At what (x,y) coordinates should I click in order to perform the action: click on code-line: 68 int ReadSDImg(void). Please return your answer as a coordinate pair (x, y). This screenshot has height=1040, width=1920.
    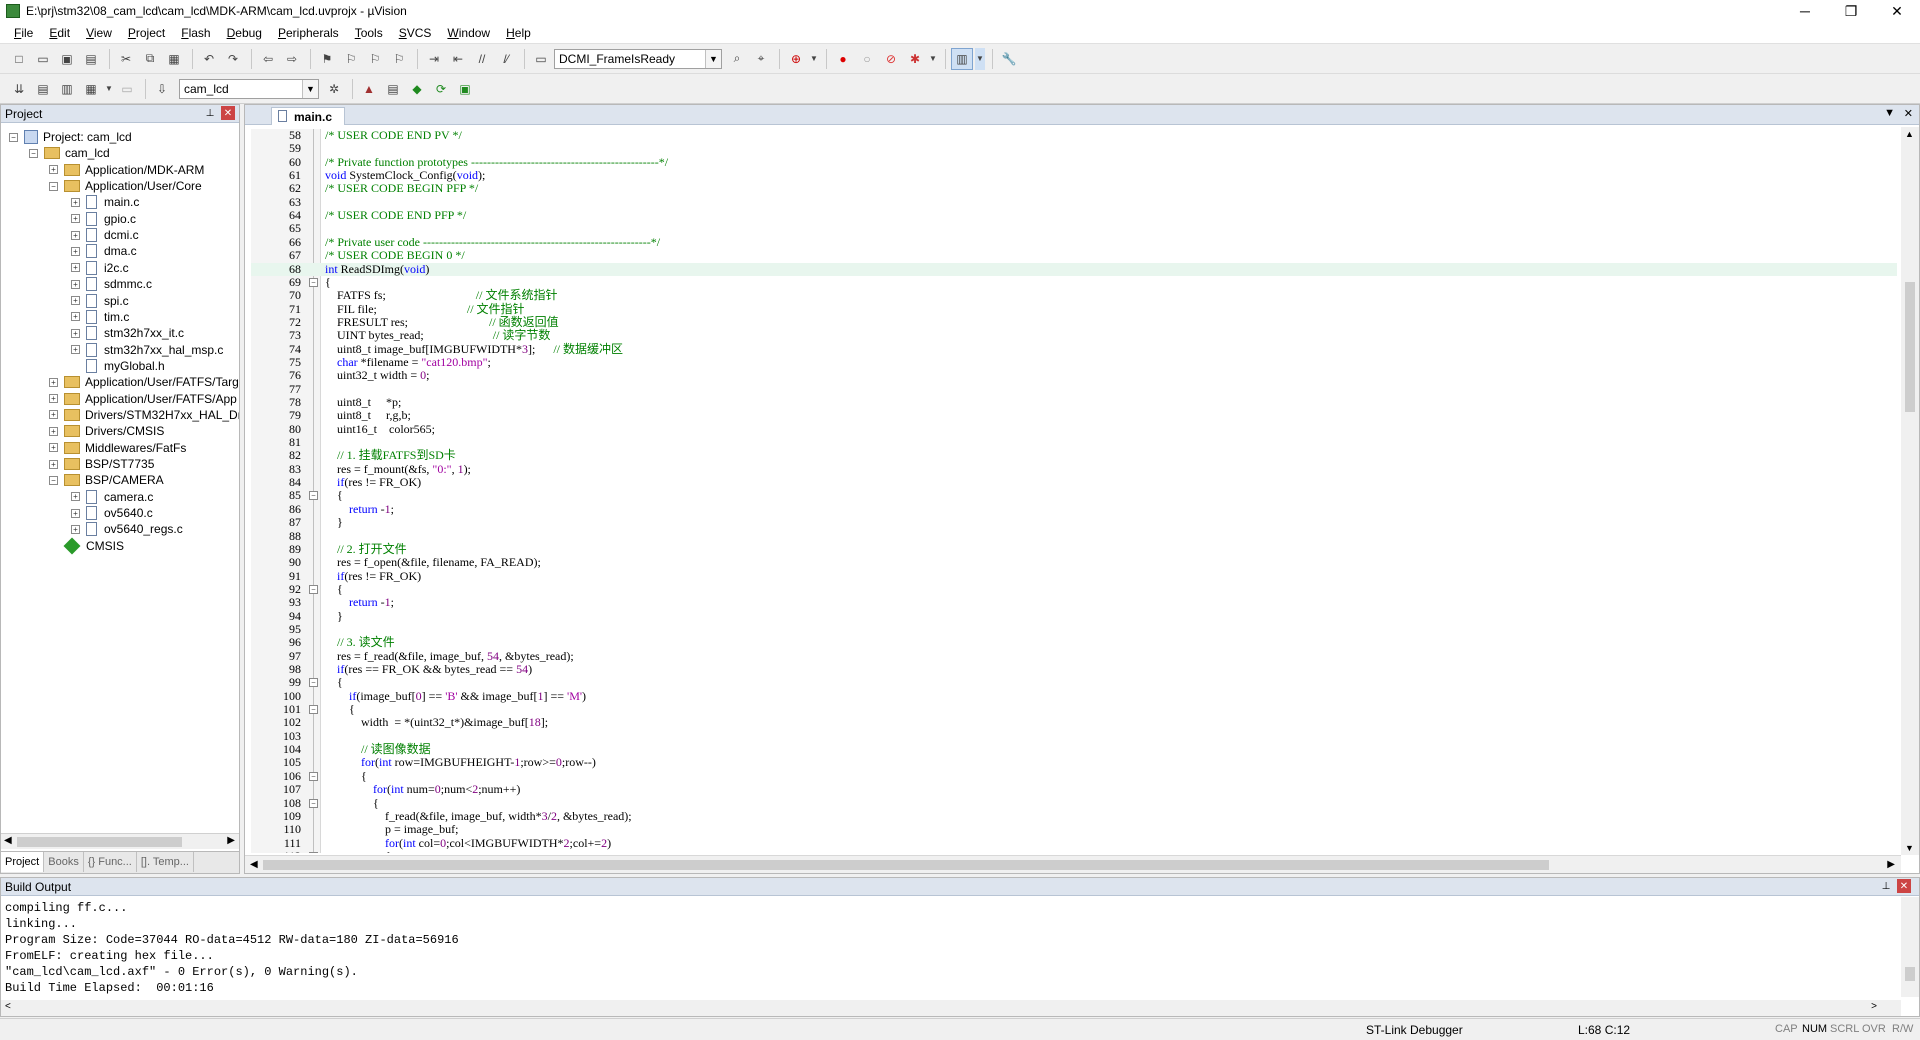
    Looking at the image, I should click on (1074, 269).